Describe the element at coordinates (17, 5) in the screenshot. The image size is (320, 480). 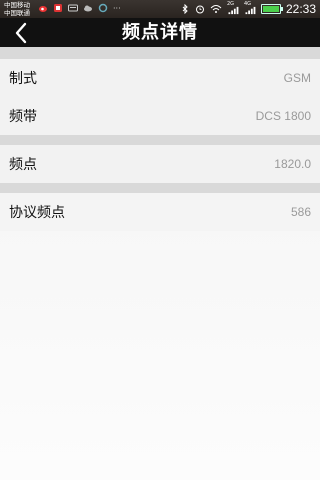
I see `carrier-1: 中国移动` at that location.